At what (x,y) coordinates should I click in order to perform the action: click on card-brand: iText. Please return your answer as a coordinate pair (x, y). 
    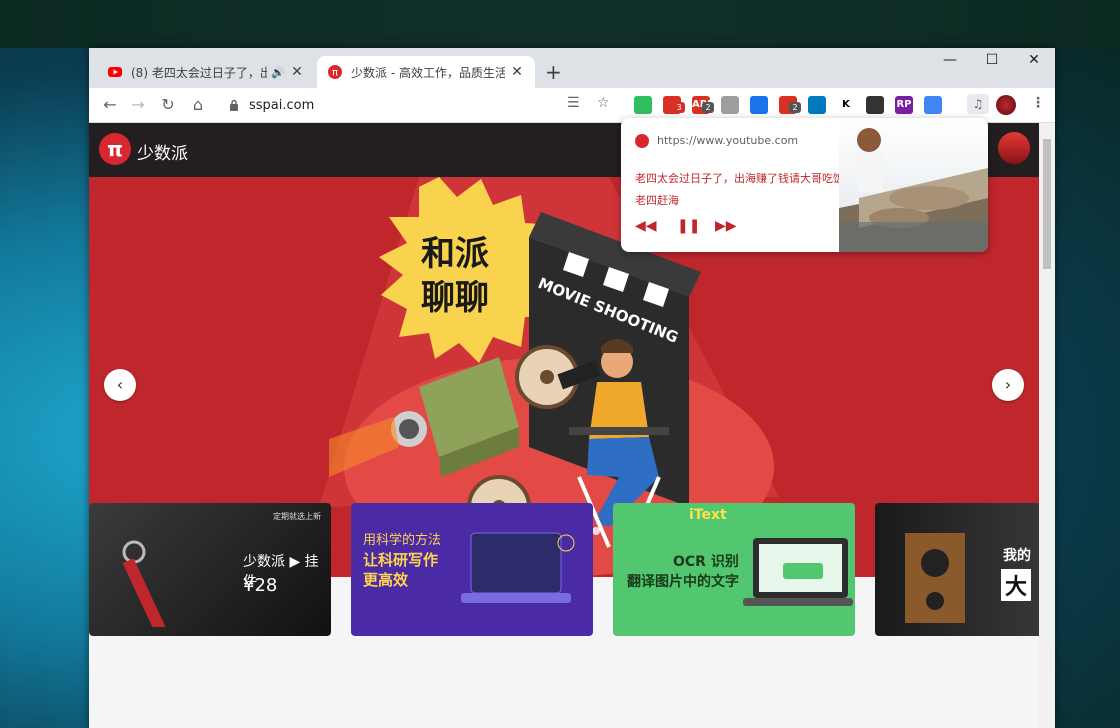
    Looking at the image, I should click on (708, 515).